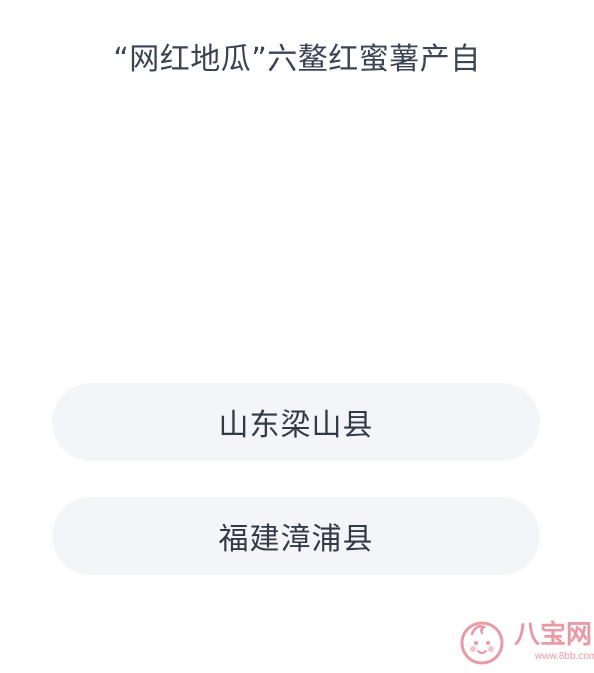  What do you see at coordinates (296, 539) in the screenshot?
I see `answer-option-label: 福建漳浦县` at bounding box center [296, 539].